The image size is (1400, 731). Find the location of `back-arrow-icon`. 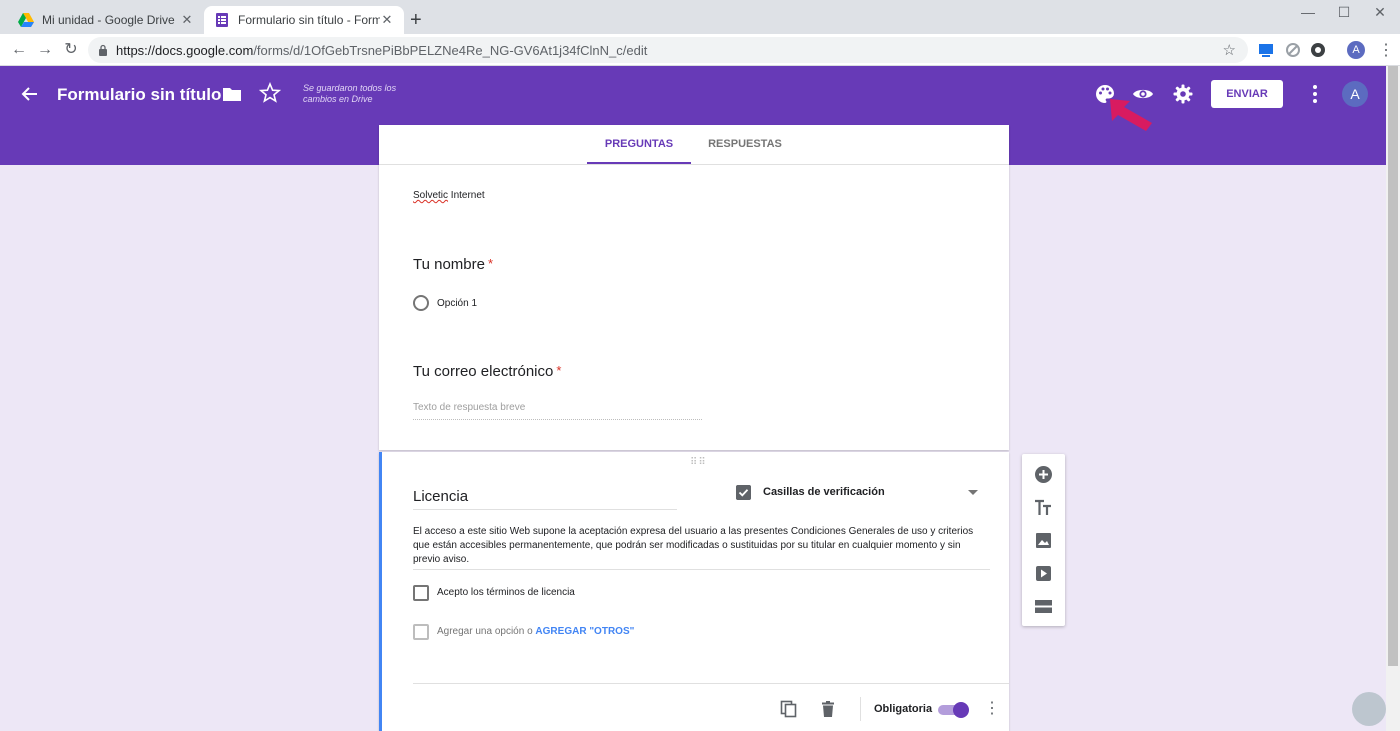

back-arrow-icon is located at coordinates (30, 94).